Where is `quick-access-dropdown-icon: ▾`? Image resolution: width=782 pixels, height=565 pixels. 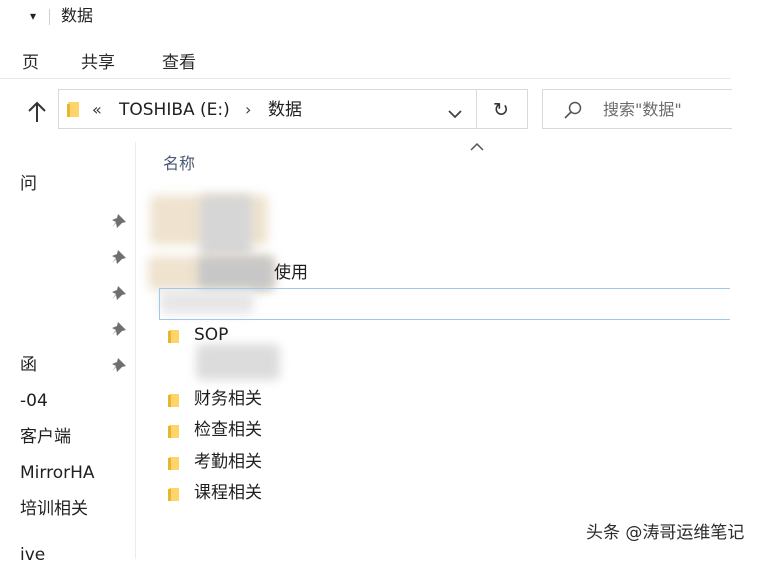
quick-access-dropdown-icon: ▾ is located at coordinates (33, 16).